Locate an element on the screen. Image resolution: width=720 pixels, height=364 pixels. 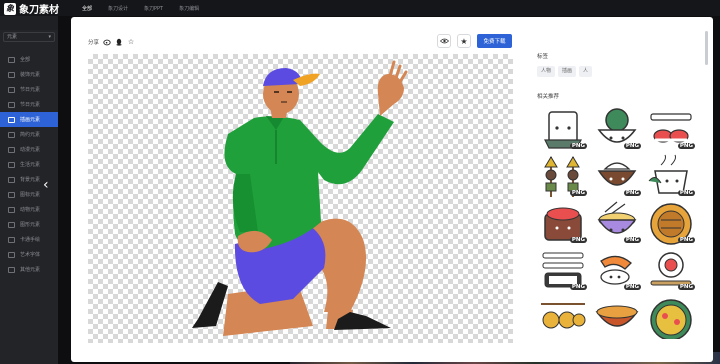
sidebar-item: 背景元素 is located at coordinates (29, 179).